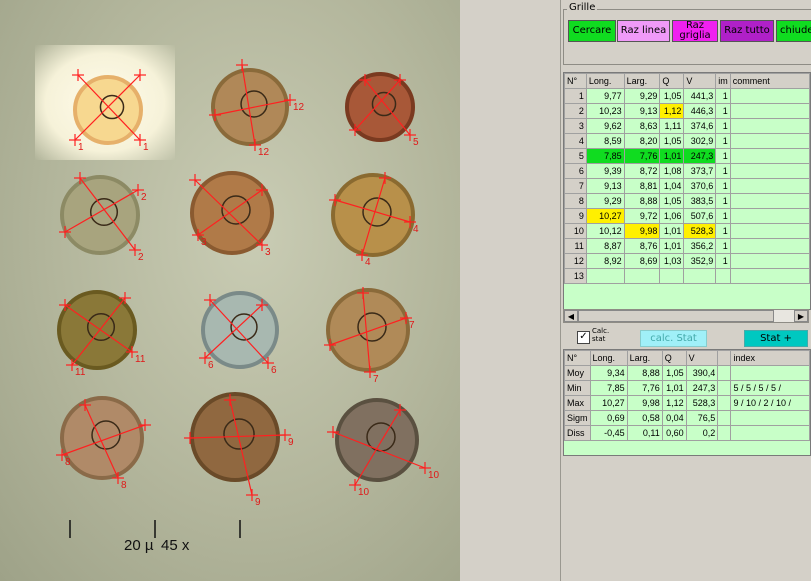 Image resolution: width=811 pixels, height=581 pixels. What do you see at coordinates (103, 443) in the screenshot?
I see `spore: 88` at bounding box center [103, 443].